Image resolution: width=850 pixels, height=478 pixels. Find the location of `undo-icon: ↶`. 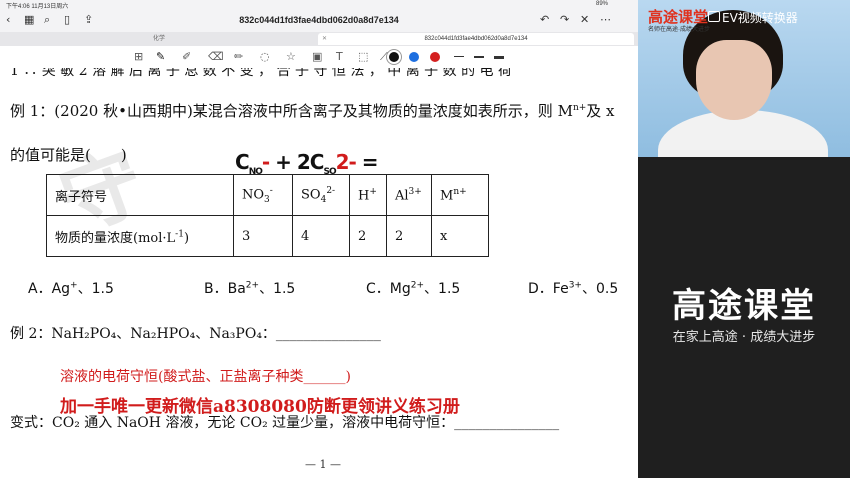

undo-icon: ↶ is located at coordinates (544, 20).